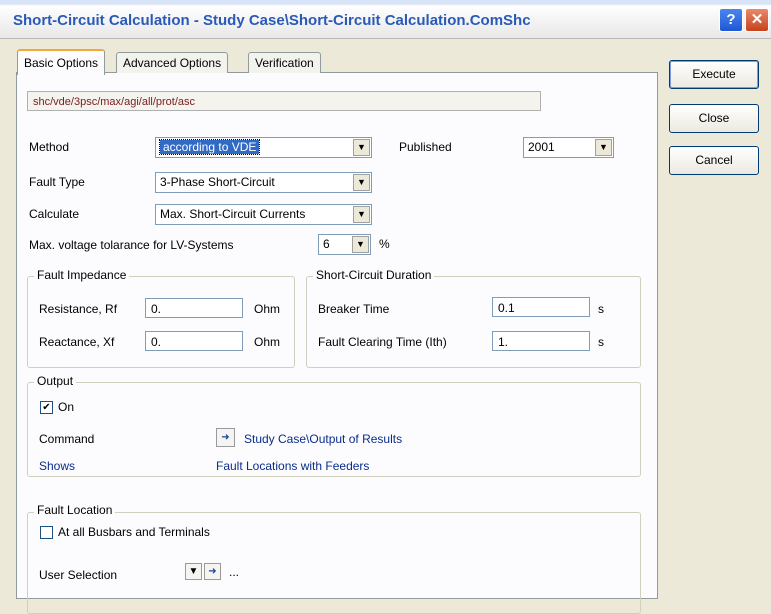 This screenshot has width=771, height=614. What do you see at coordinates (217, 182) in the screenshot?
I see `fault-type-value: 3-Phase Short-Circuit` at bounding box center [217, 182].